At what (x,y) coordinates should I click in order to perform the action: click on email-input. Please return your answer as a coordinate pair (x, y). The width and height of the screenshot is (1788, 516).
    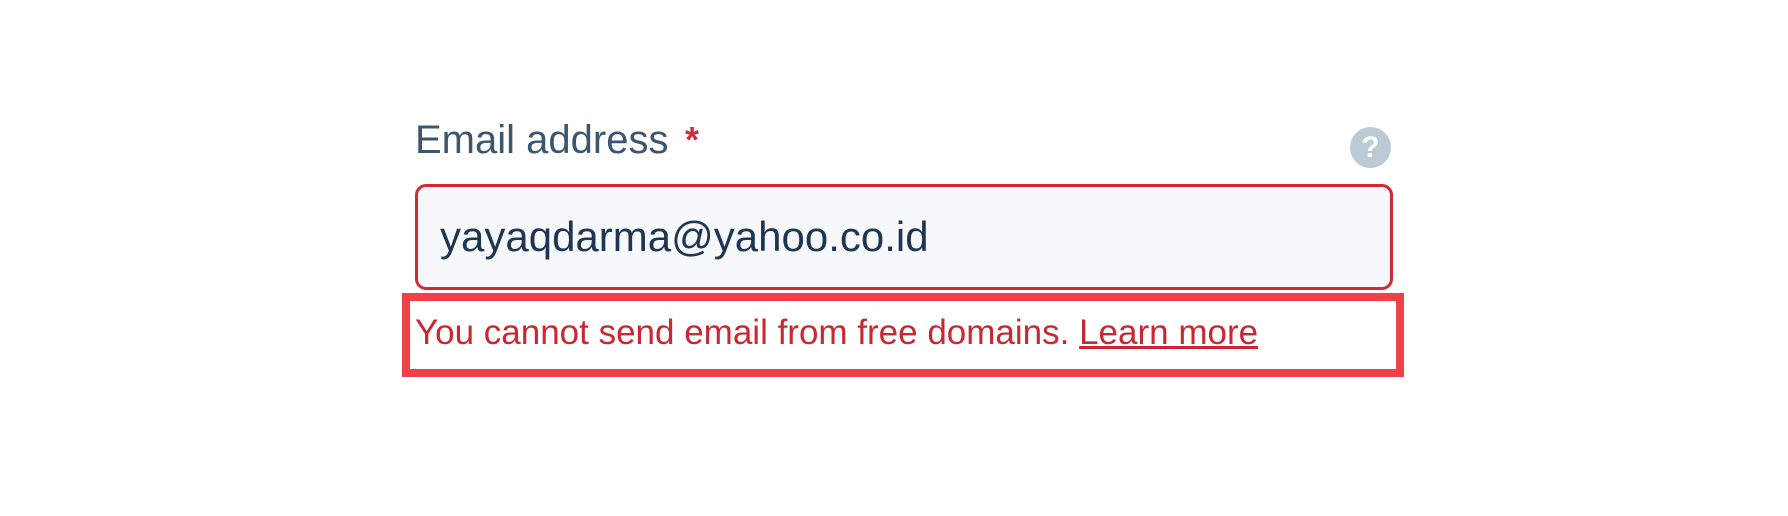
    Looking at the image, I should click on (904, 237).